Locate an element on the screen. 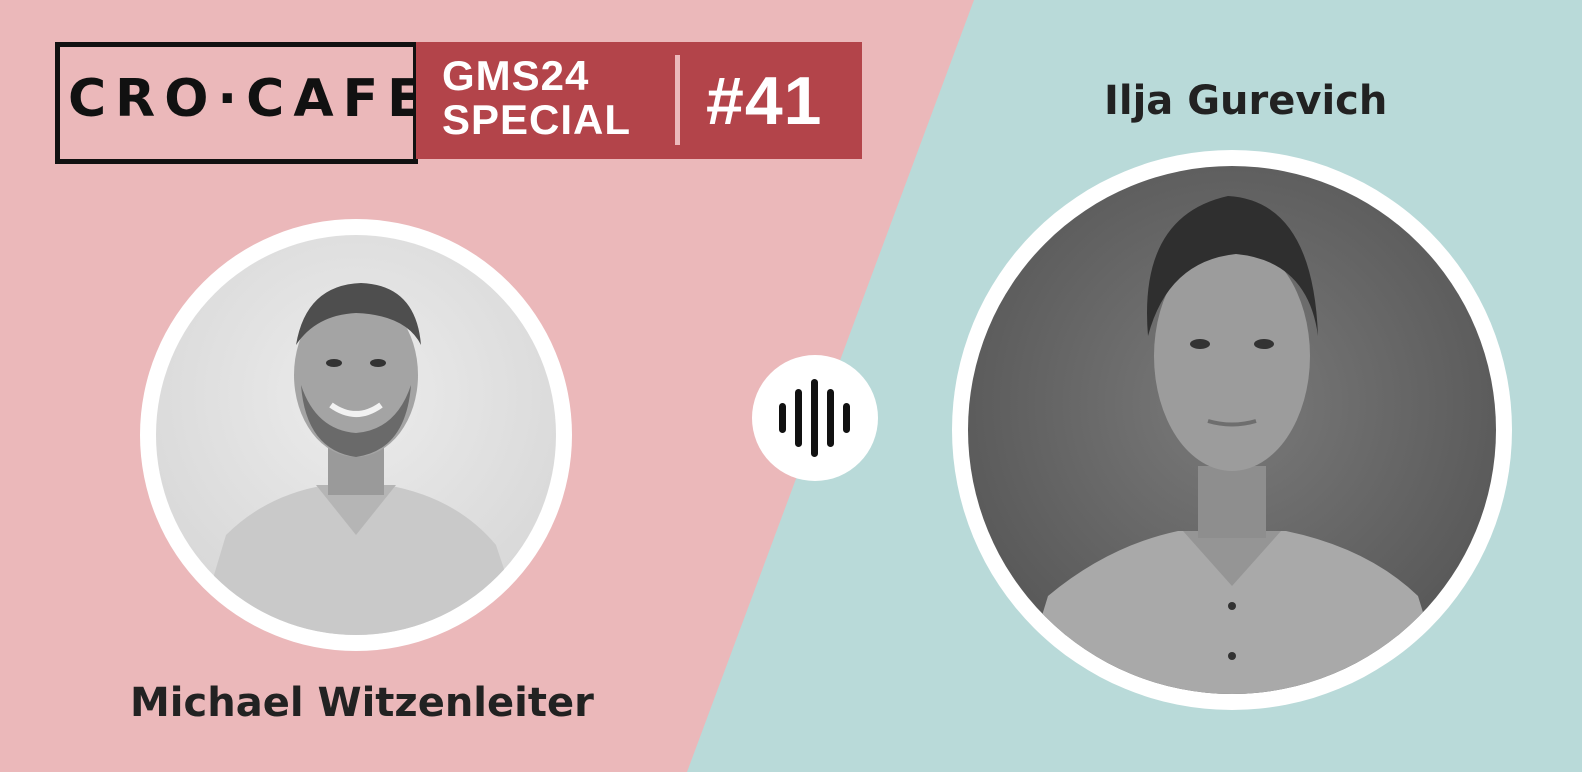 This screenshot has height=772, width=1582. banner-divider is located at coordinates (677, 100).